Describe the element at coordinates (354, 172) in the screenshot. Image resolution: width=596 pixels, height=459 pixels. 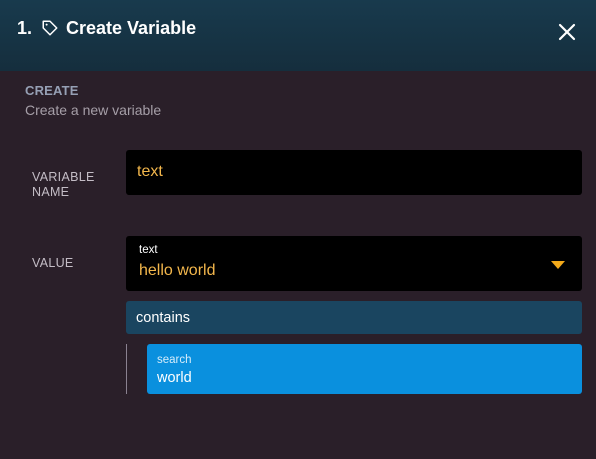
I see `variable-name-input: text` at that location.